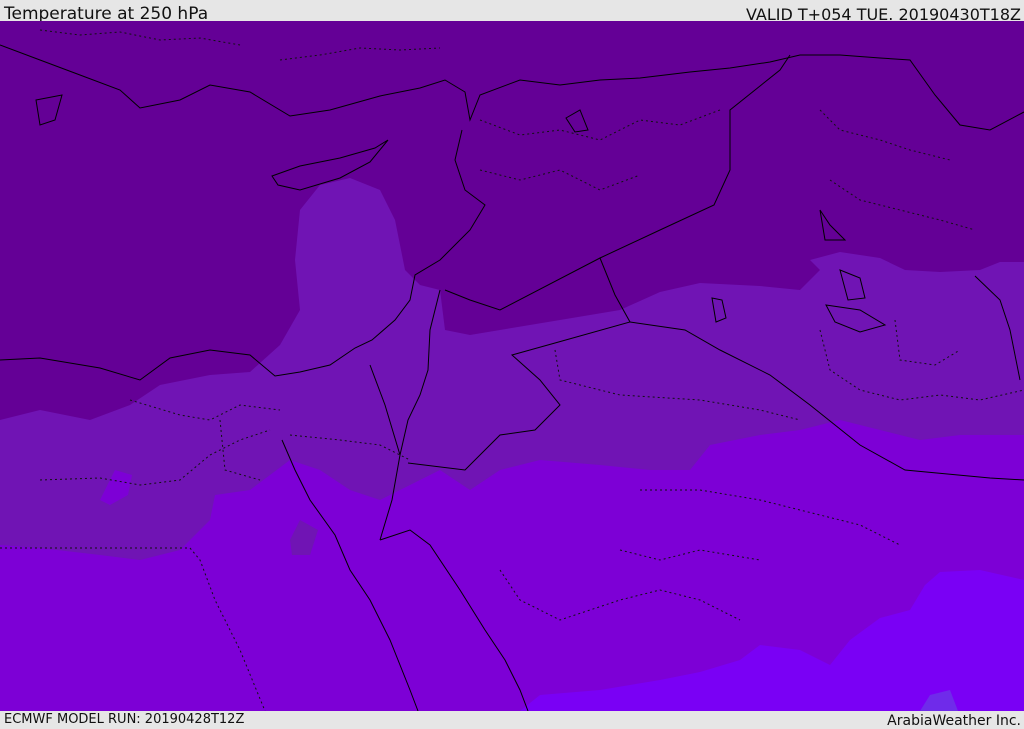 The image size is (1024, 729). What do you see at coordinates (954, 721) in the screenshot?
I see `credit: ArabiaWeather Inc.` at bounding box center [954, 721].